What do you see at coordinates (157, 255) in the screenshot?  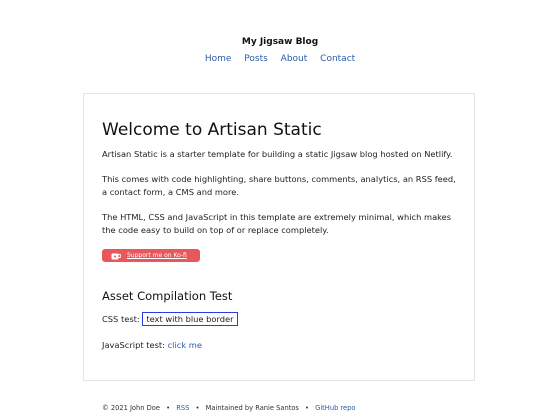 I see `kofi-label: Support me on Ko-fi` at bounding box center [157, 255].